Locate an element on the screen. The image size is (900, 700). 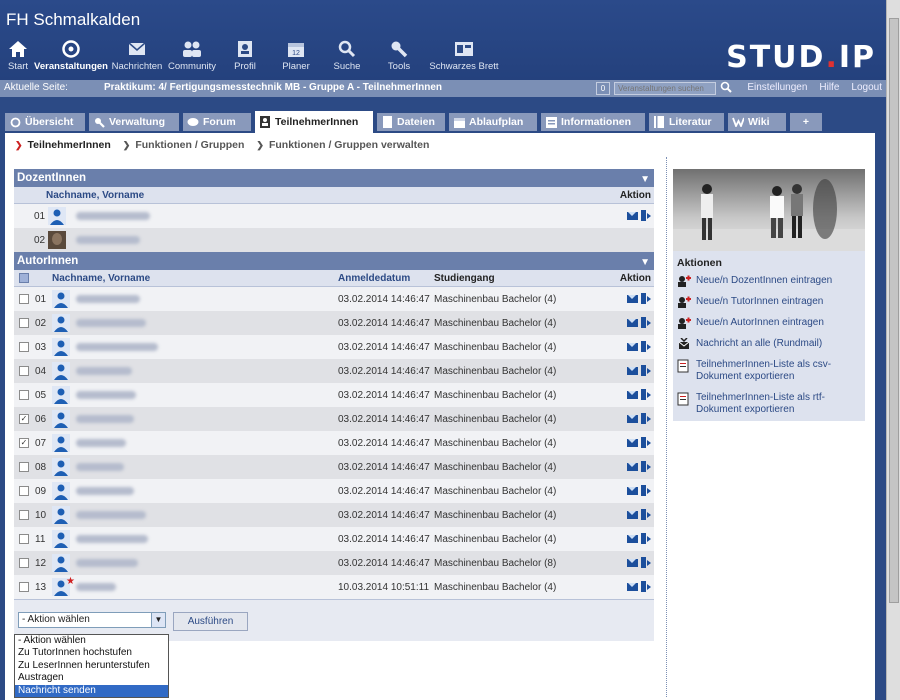
tab-uebersicht: Übersicht is located at coordinates (45, 122).